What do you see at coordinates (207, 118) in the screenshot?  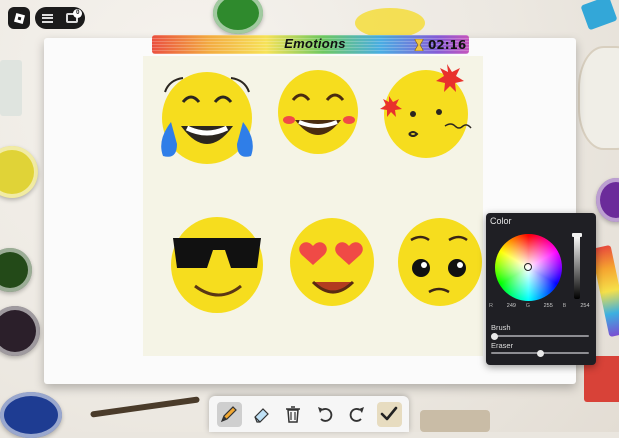 I see `emoji-laughing-tears` at bounding box center [207, 118].